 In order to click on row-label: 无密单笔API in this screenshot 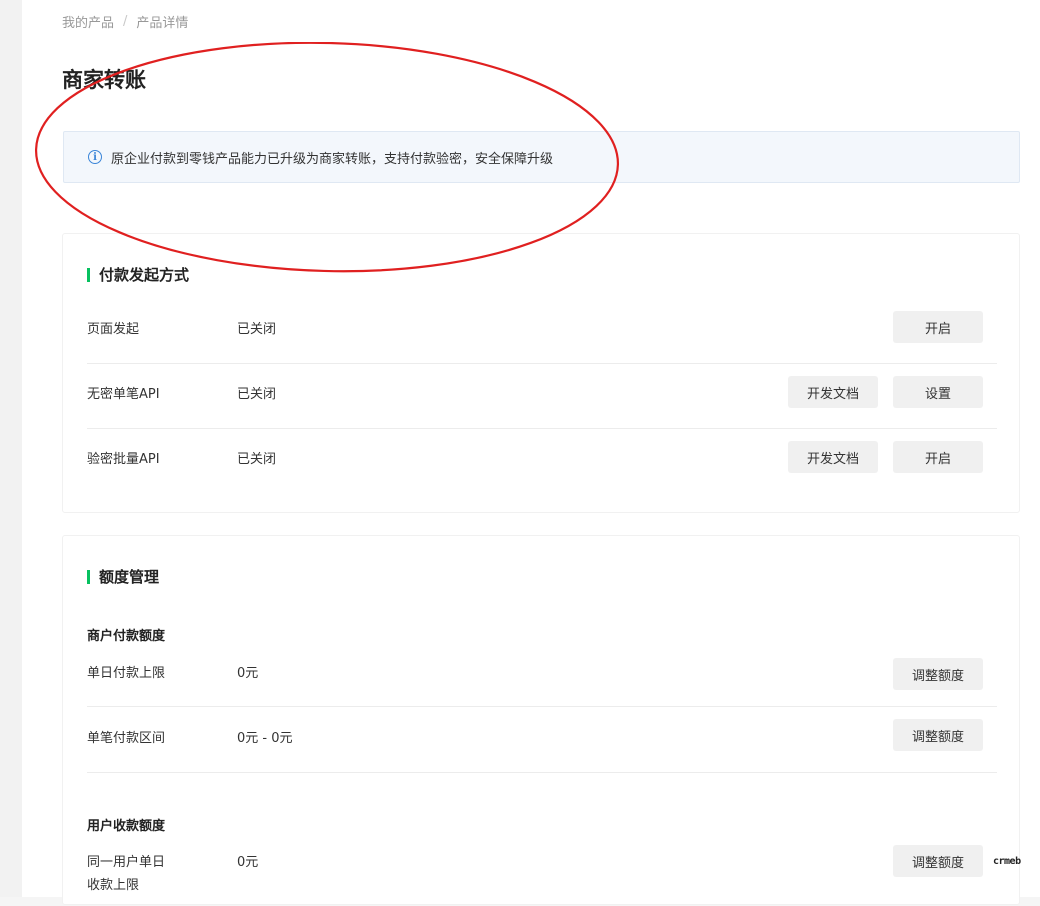, I will do `click(123, 394)`.